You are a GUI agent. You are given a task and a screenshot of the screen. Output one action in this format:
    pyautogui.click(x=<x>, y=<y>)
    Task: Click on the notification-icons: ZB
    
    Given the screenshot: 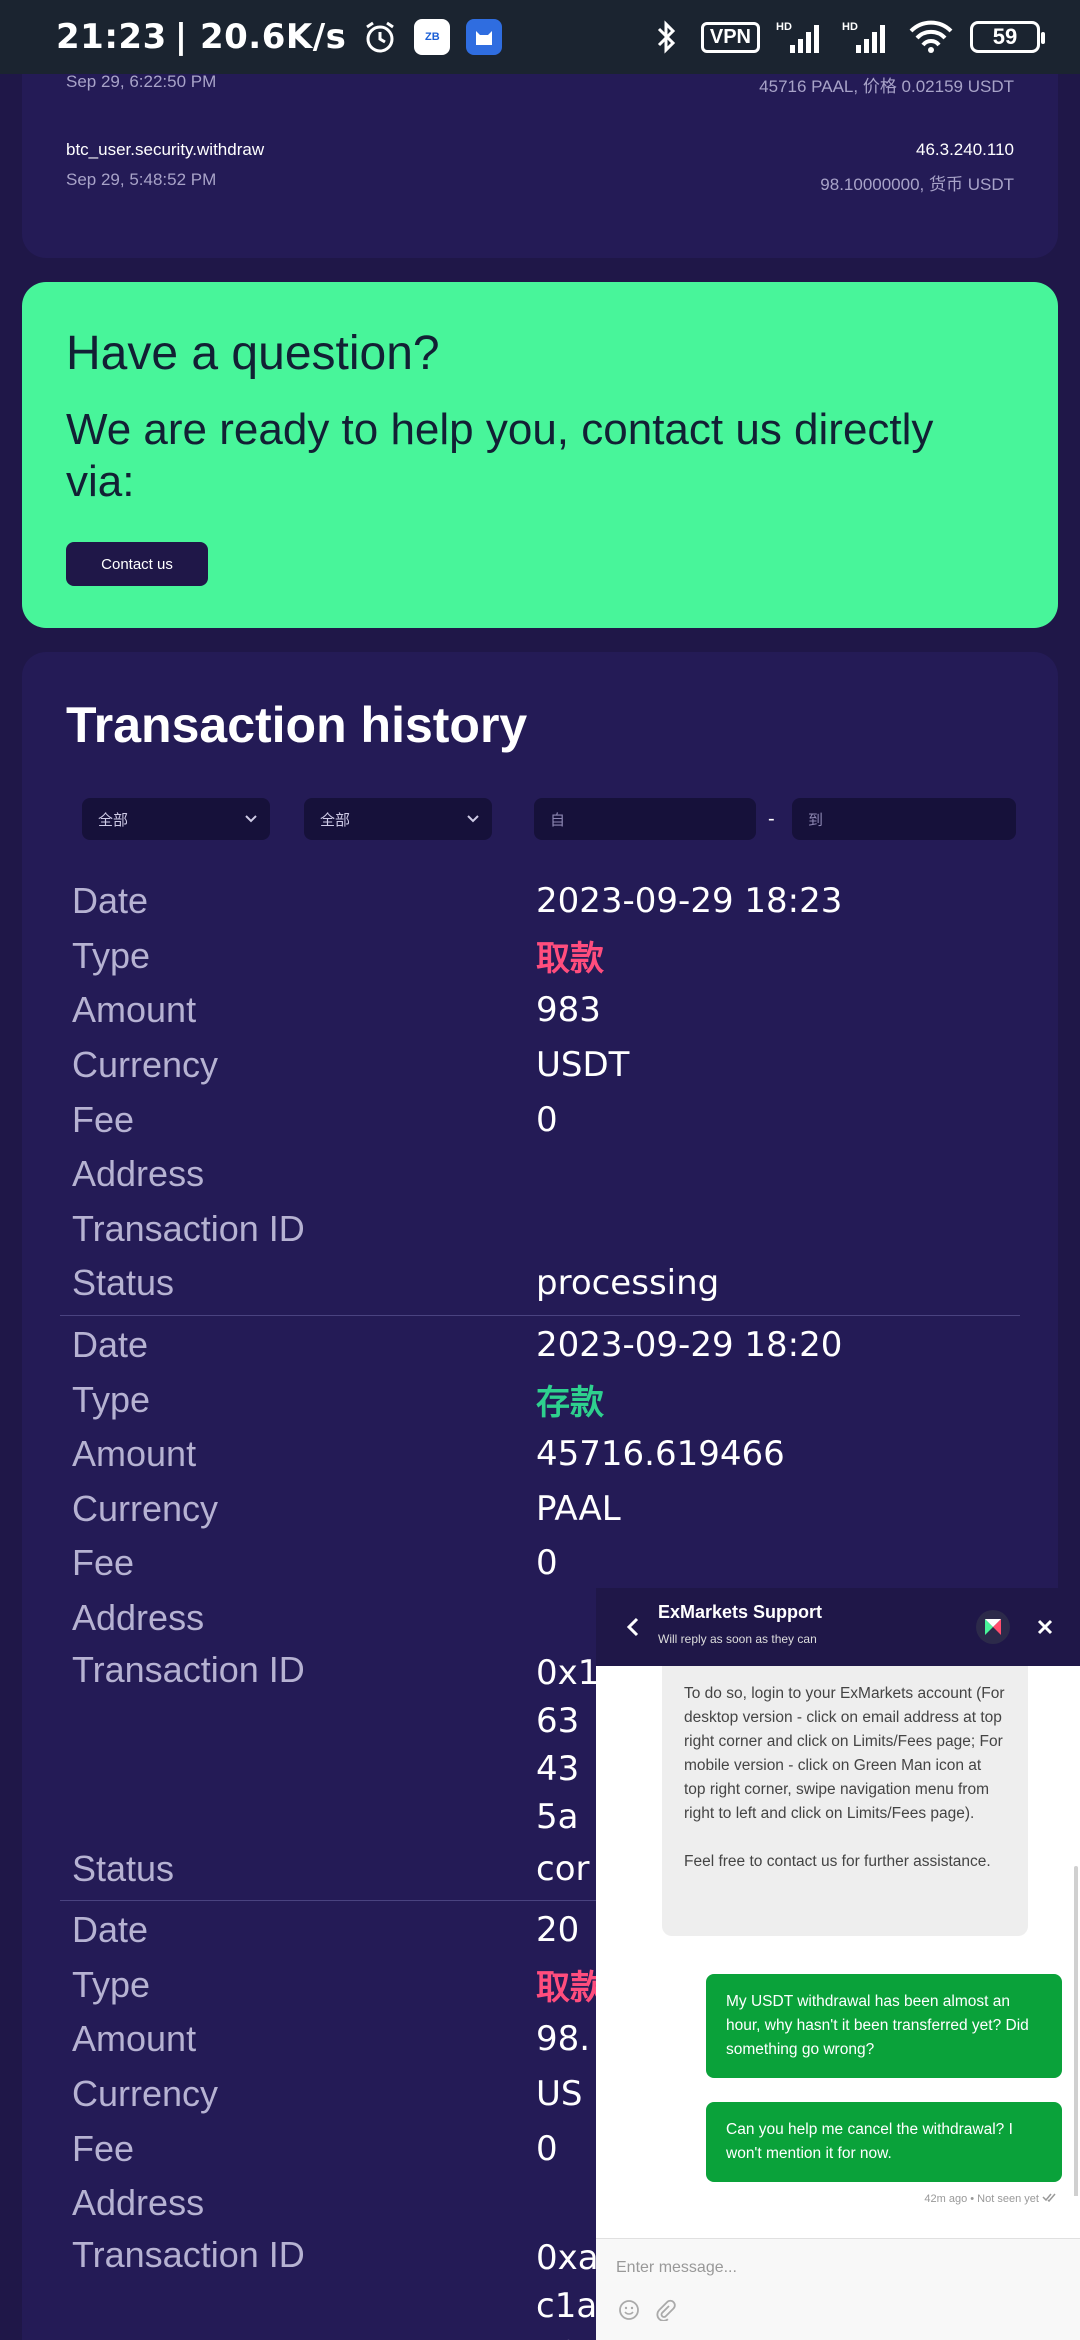 What is the action you would take?
    pyautogui.click(x=432, y=37)
    